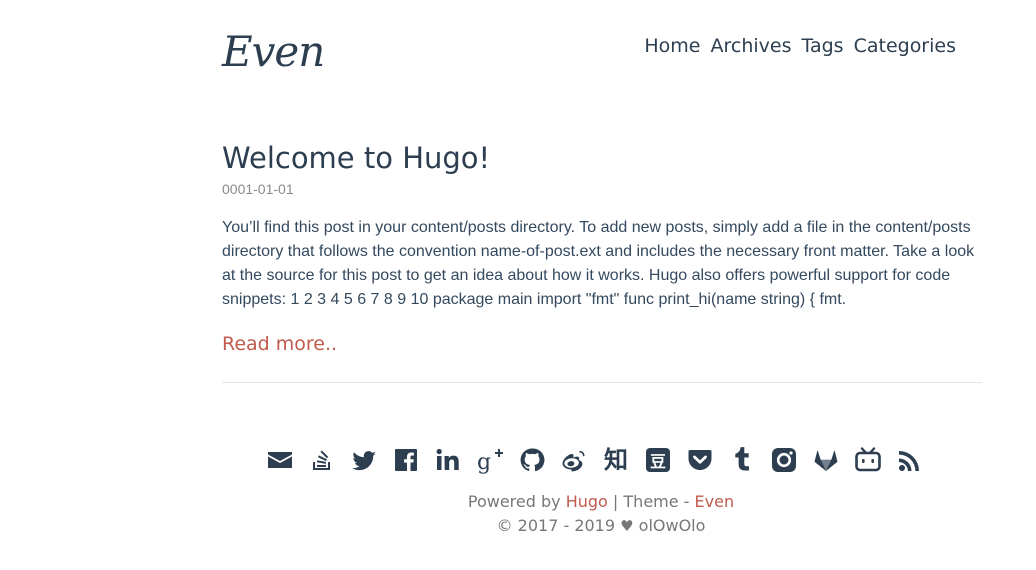 Image resolution: width=1036 pixels, height=570 pixels. I want to click on zhihu-glyph: 知, so click(616, 460).